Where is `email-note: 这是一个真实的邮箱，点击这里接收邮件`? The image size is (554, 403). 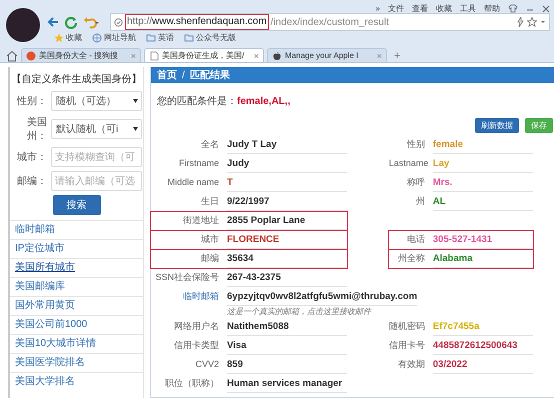
email-note: 这是一个真实的邮箱，点击这里接收邮件 is located at coordinates (299, 312).